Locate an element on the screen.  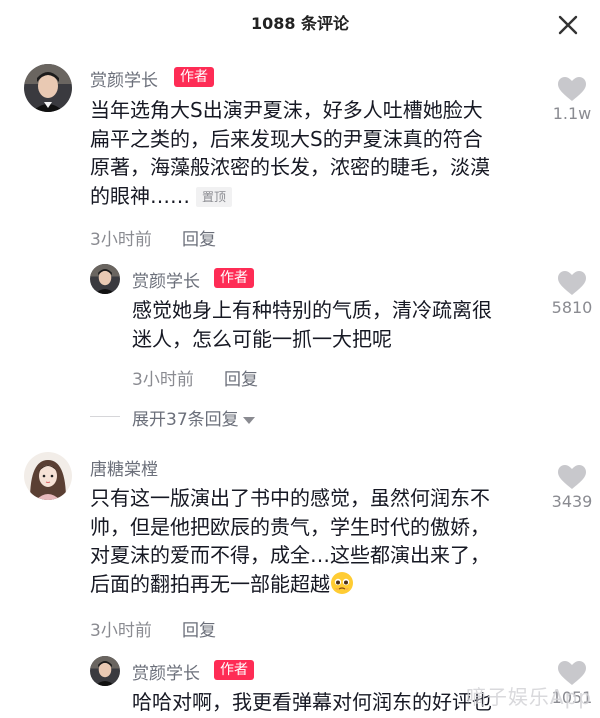
close-icon is located at coordinates (568, 25).